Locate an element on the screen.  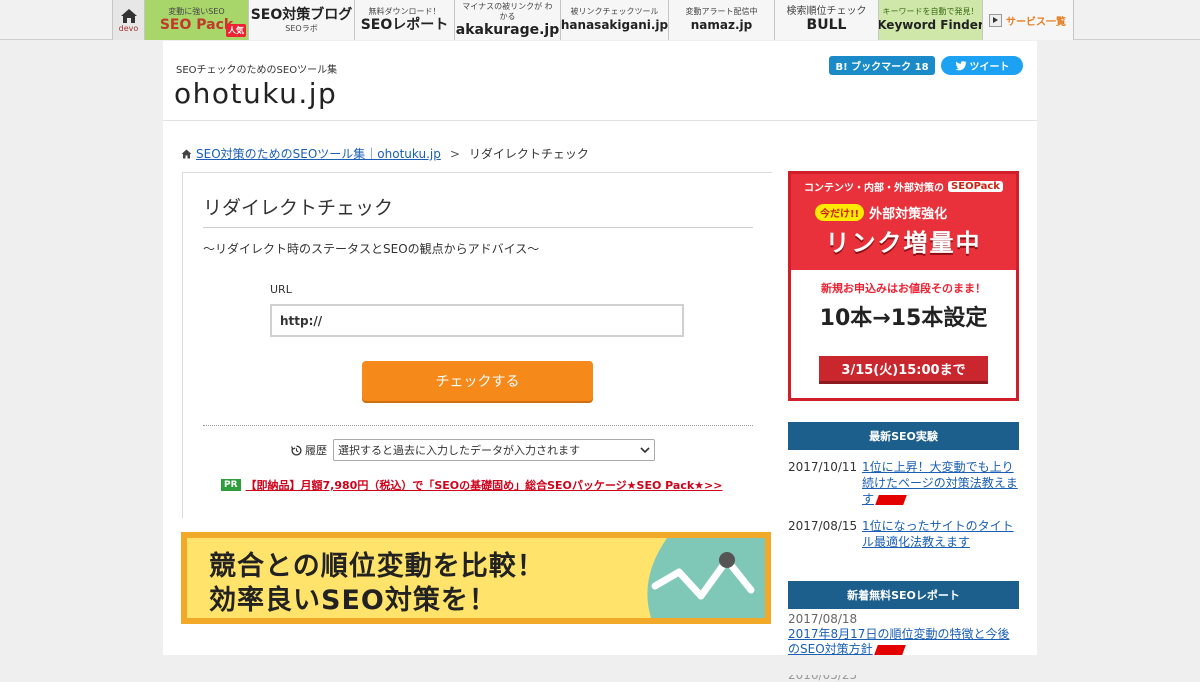
nav-home-link: devo is located at coordinates (128, 20).